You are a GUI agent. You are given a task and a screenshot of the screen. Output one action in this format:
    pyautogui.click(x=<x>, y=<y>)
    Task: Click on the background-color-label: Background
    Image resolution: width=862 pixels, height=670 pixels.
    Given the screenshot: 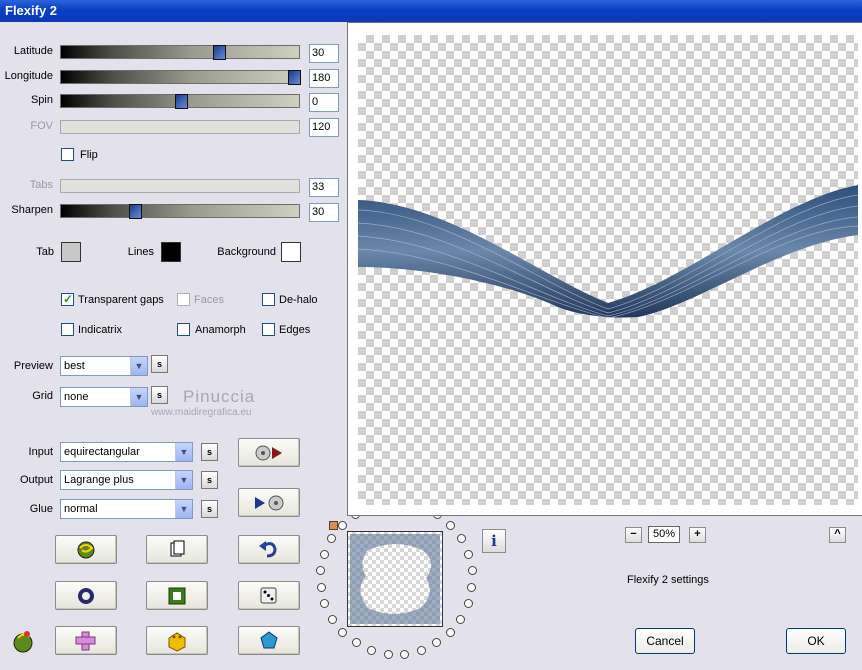 What is the action you would take?
    pyautogui.click(x=246, y=252)
    